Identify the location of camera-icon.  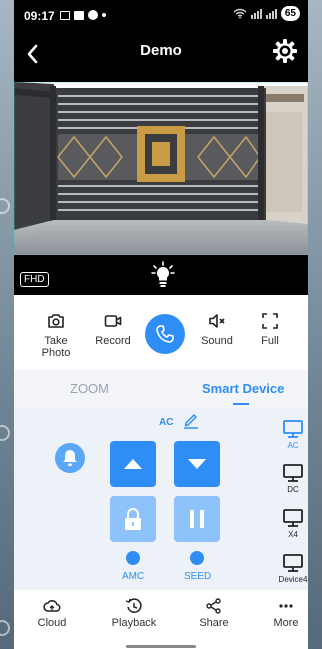
(56, 321).